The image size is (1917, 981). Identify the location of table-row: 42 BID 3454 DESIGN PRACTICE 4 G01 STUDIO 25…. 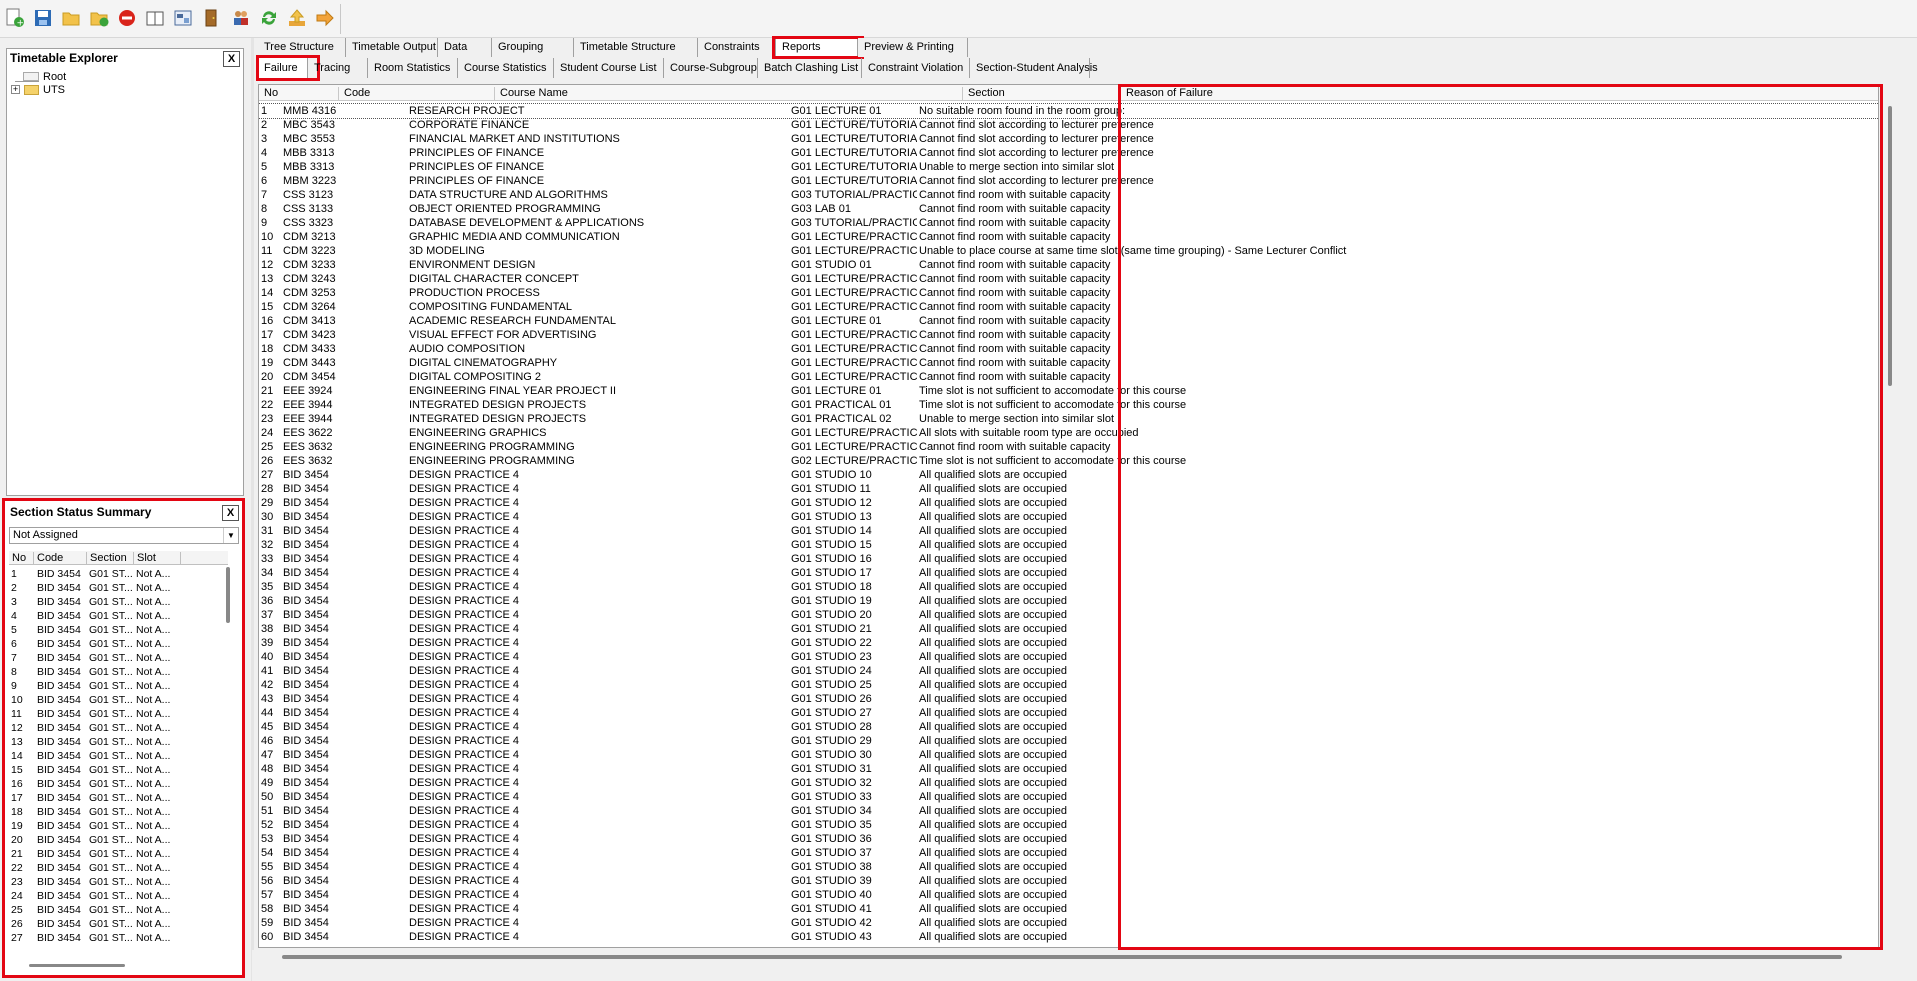
(1068, 685).